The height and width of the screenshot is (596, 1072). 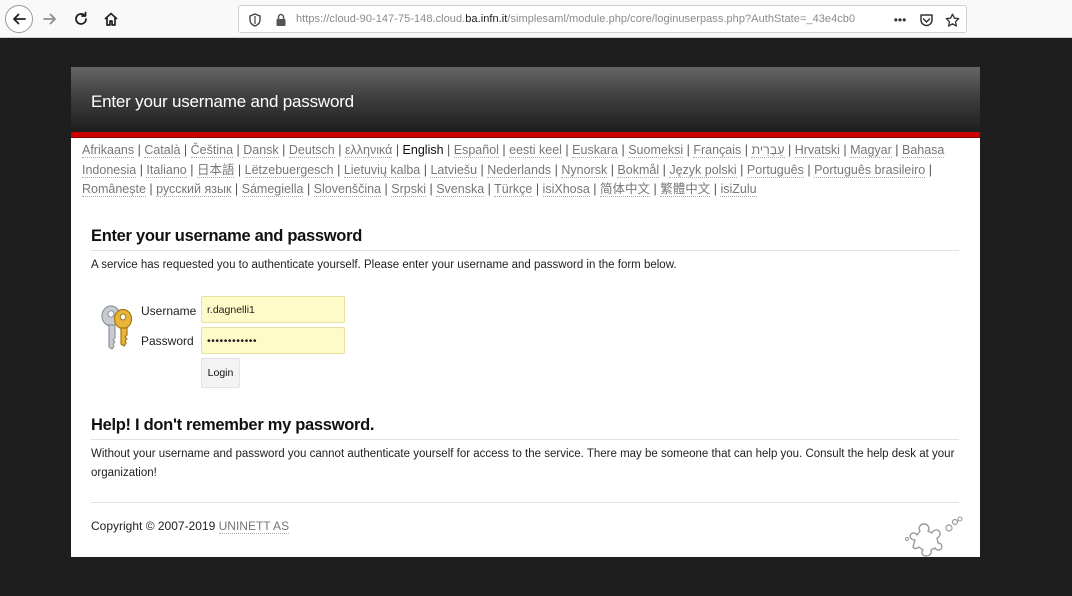 What do you see at coordinates (347, 189) in the screenshot?
I see `language-link: Slovenščina` at bounding box center [347, 189].